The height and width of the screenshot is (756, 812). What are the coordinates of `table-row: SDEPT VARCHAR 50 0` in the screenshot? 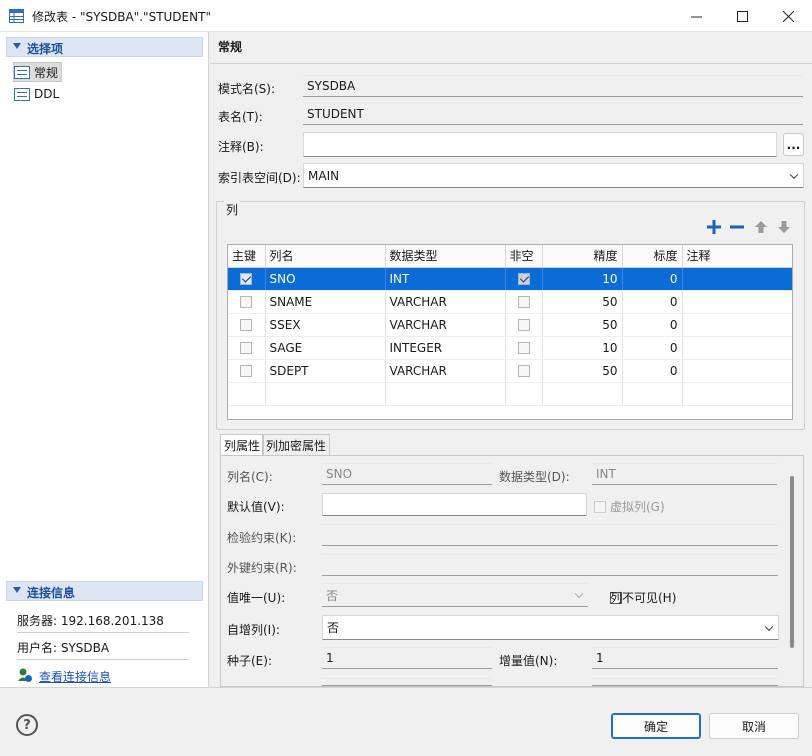 It's located at (510, 371).